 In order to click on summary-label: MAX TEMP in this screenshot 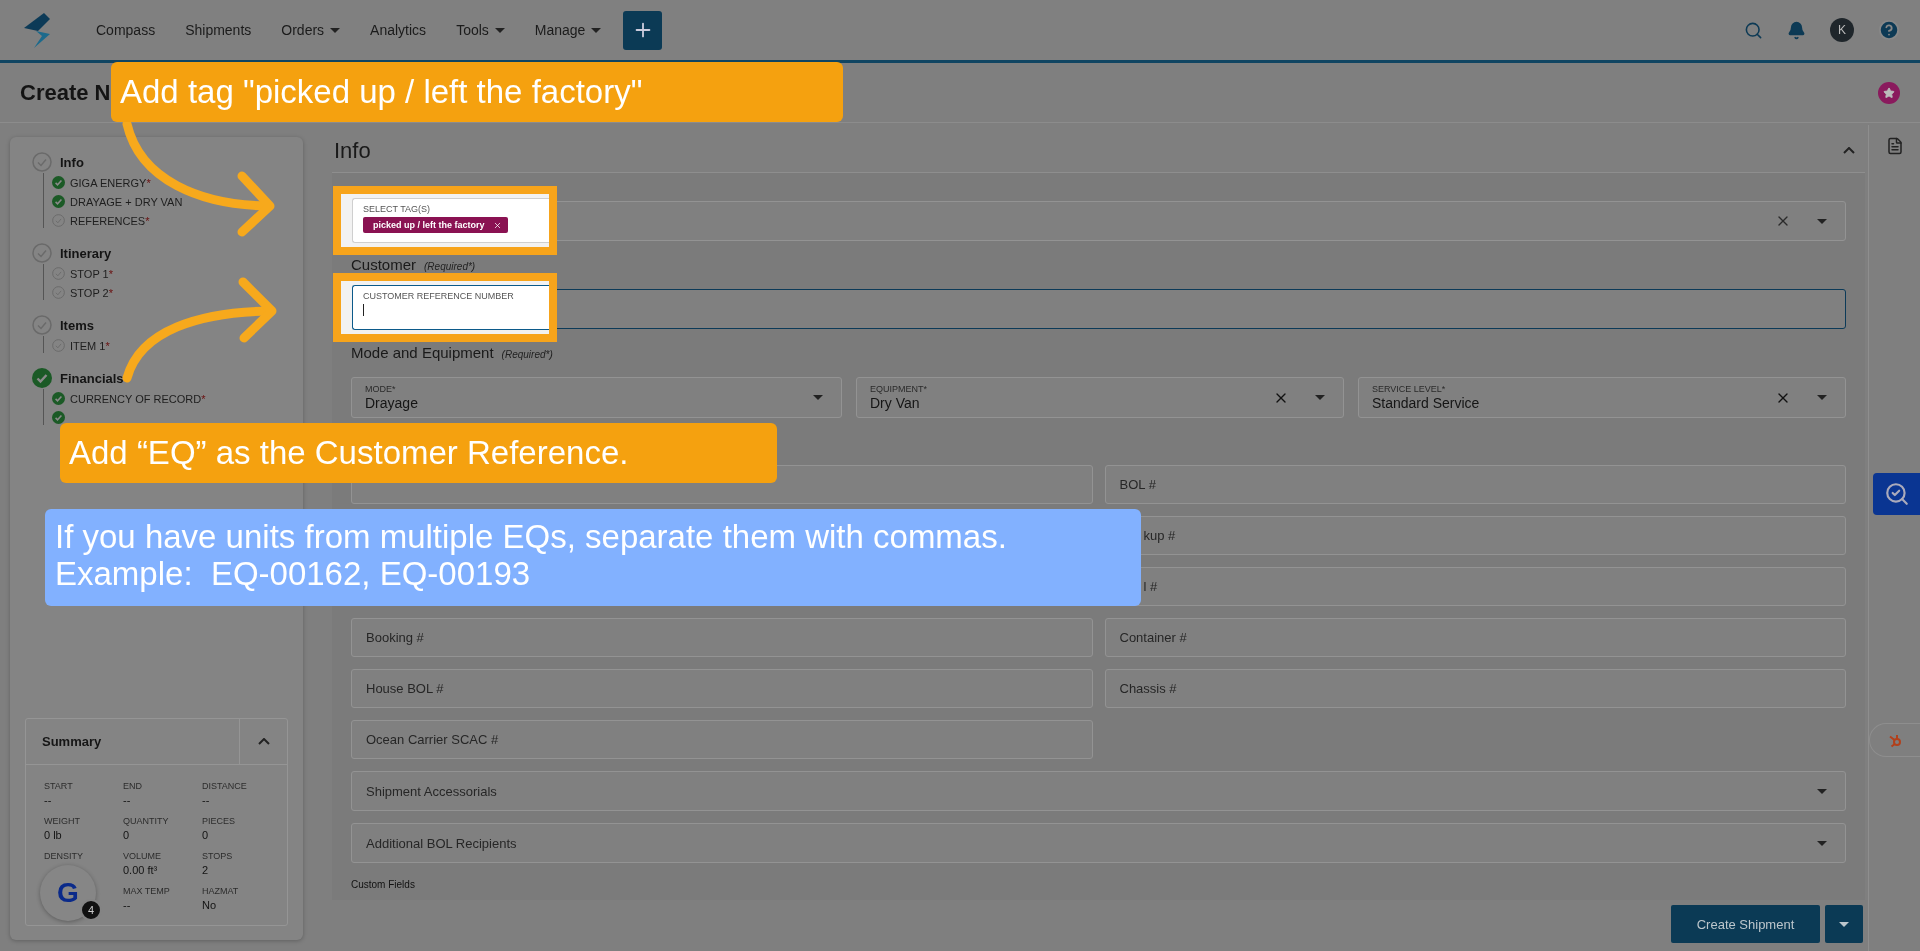, I will do `click(147, 891)`.